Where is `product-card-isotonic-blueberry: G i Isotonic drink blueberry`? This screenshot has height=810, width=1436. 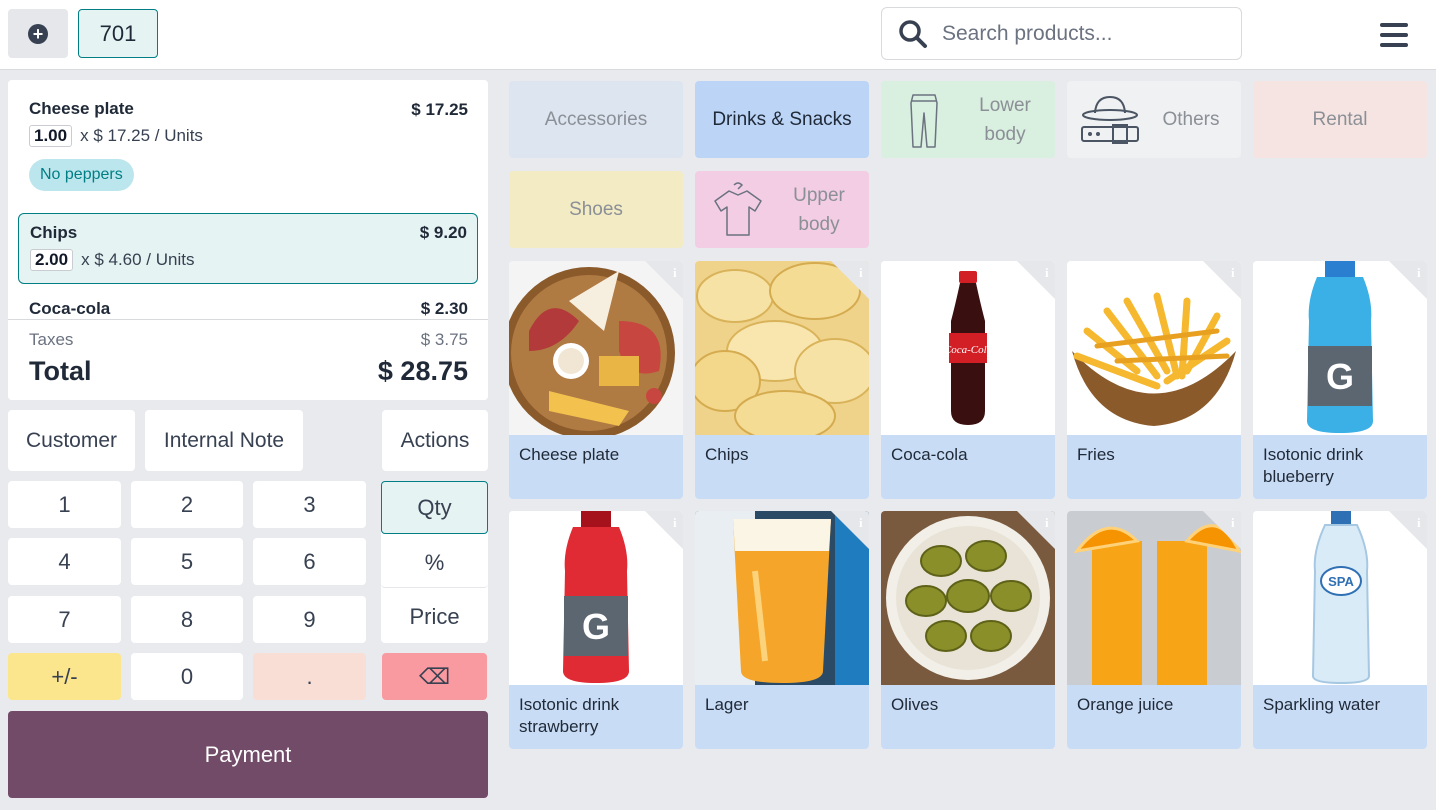
product-card-isotonic-blueberry: G i Isotonic drink blueberry is located at coordinates (1340, 380).